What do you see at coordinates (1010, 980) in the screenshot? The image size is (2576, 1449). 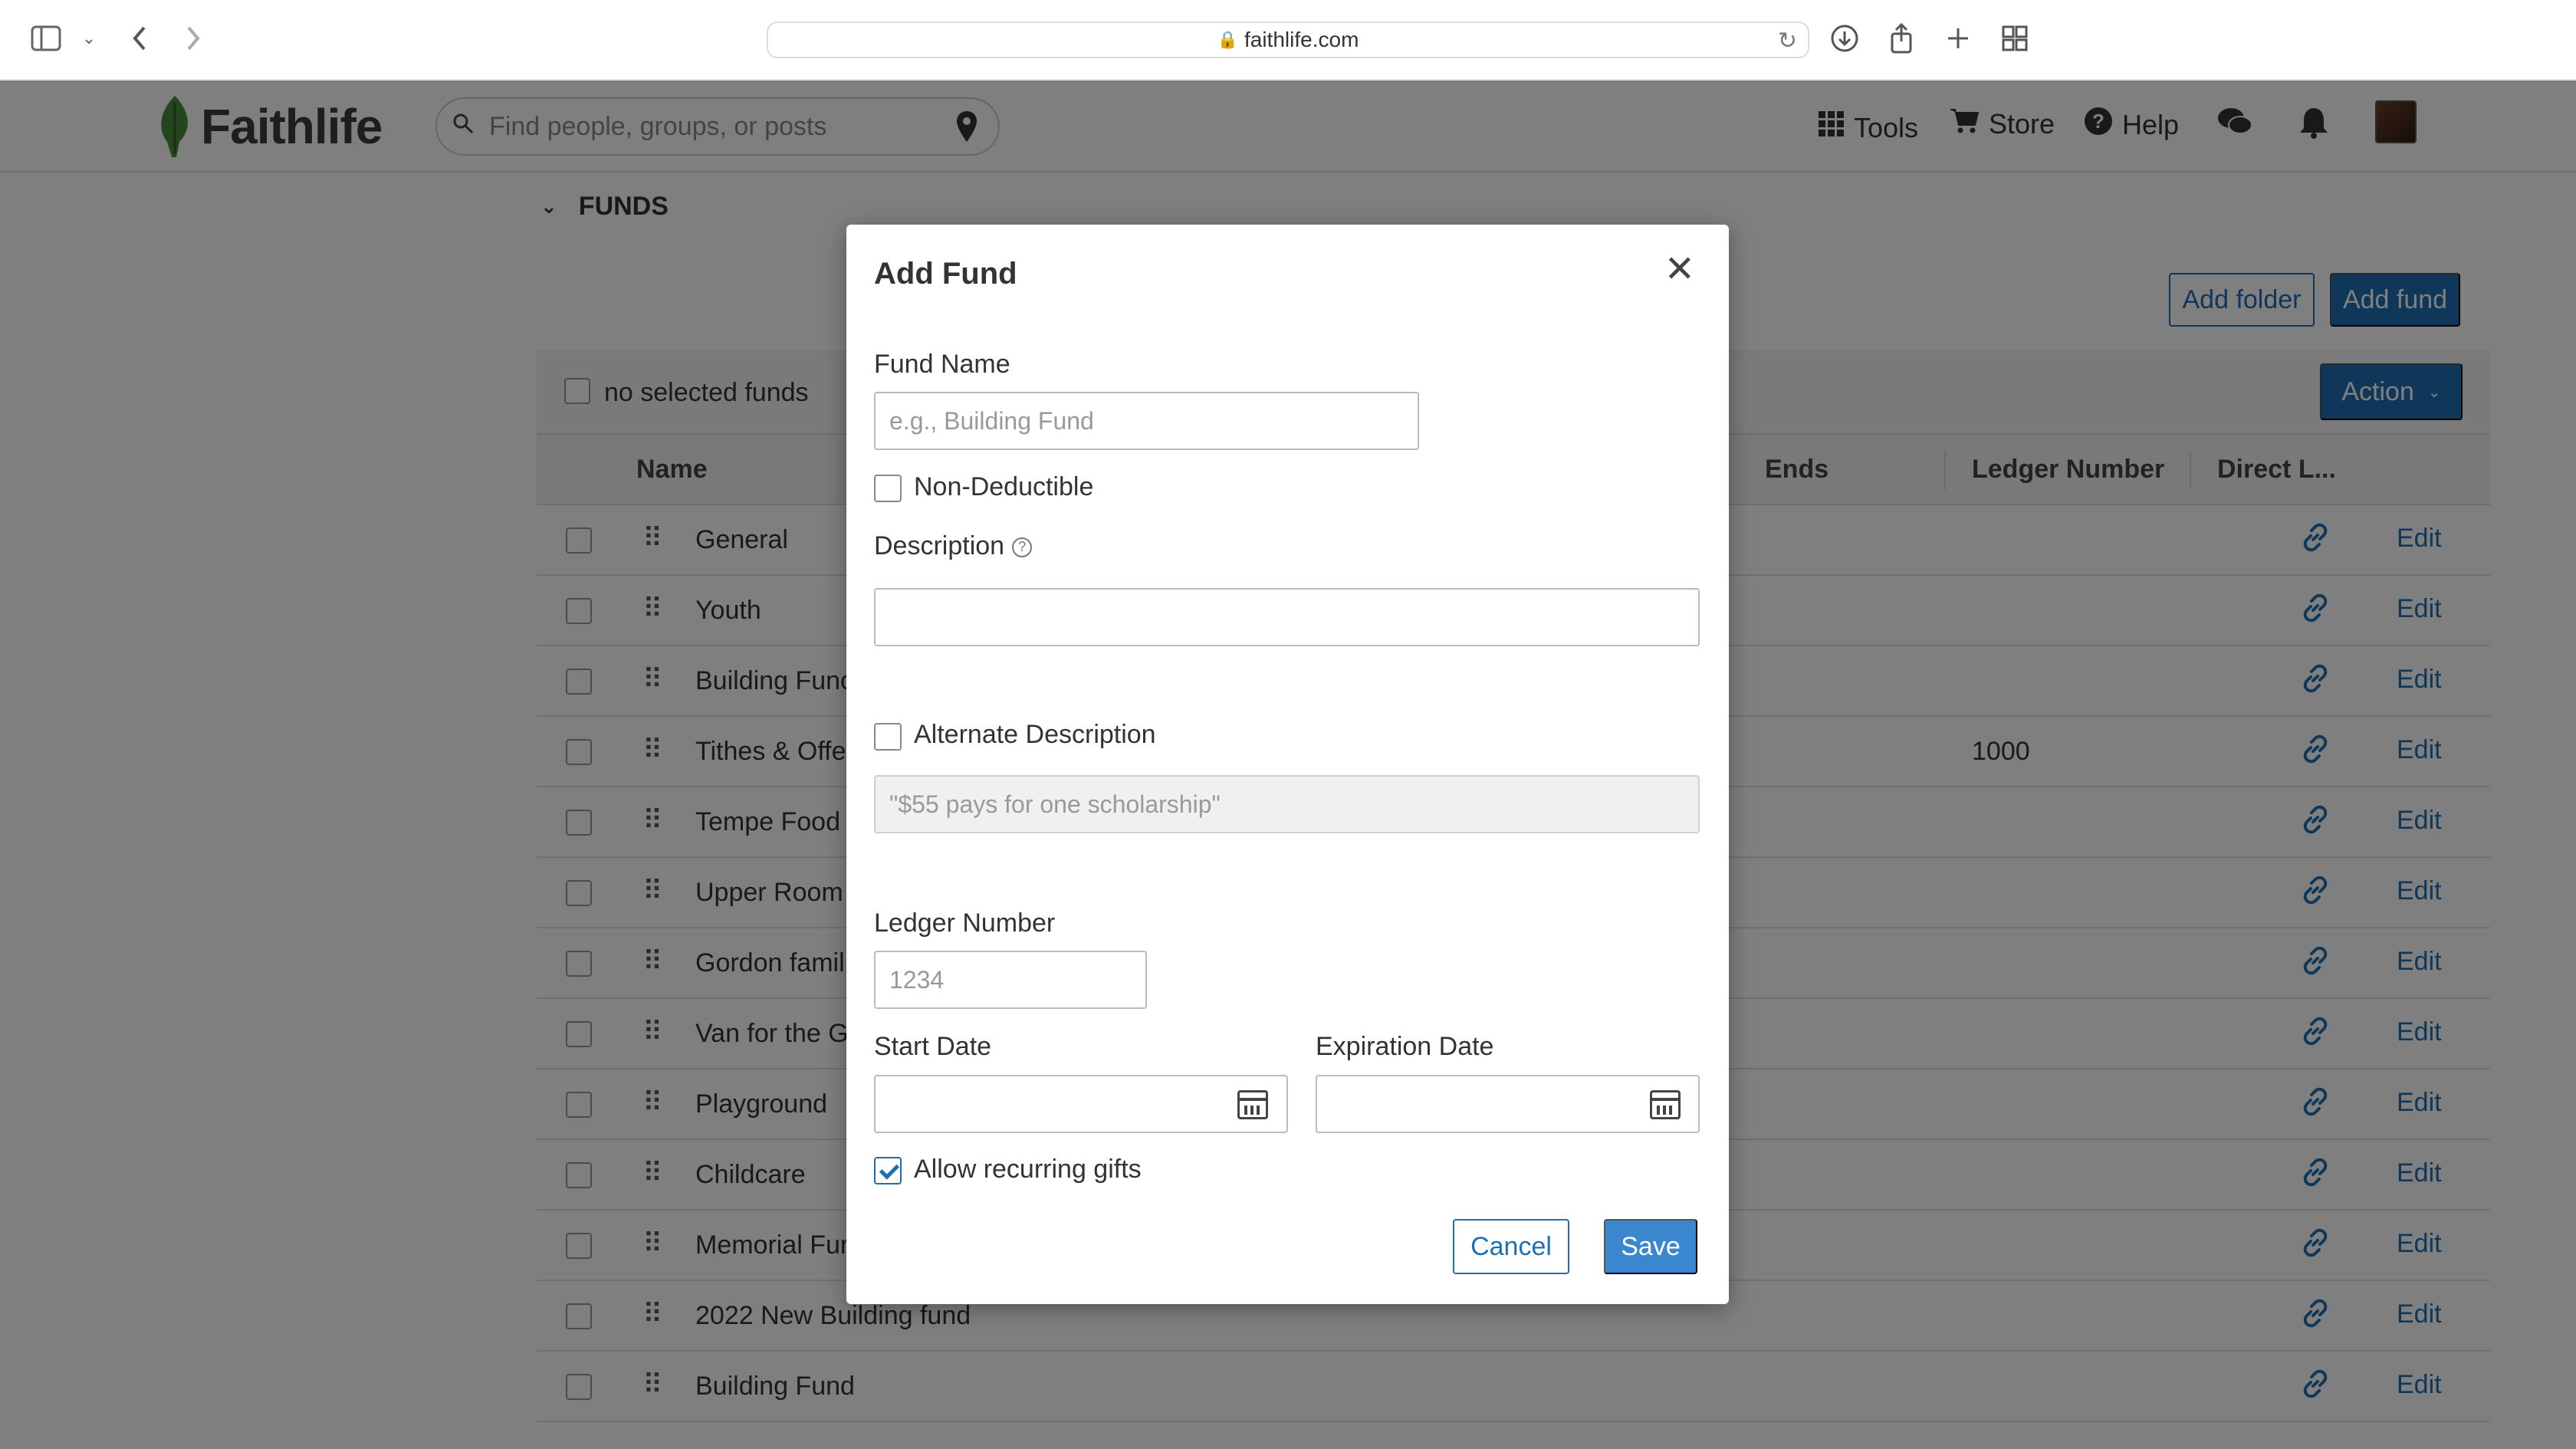 I see `ledger-number-input` at bounding box center [1010, 980].